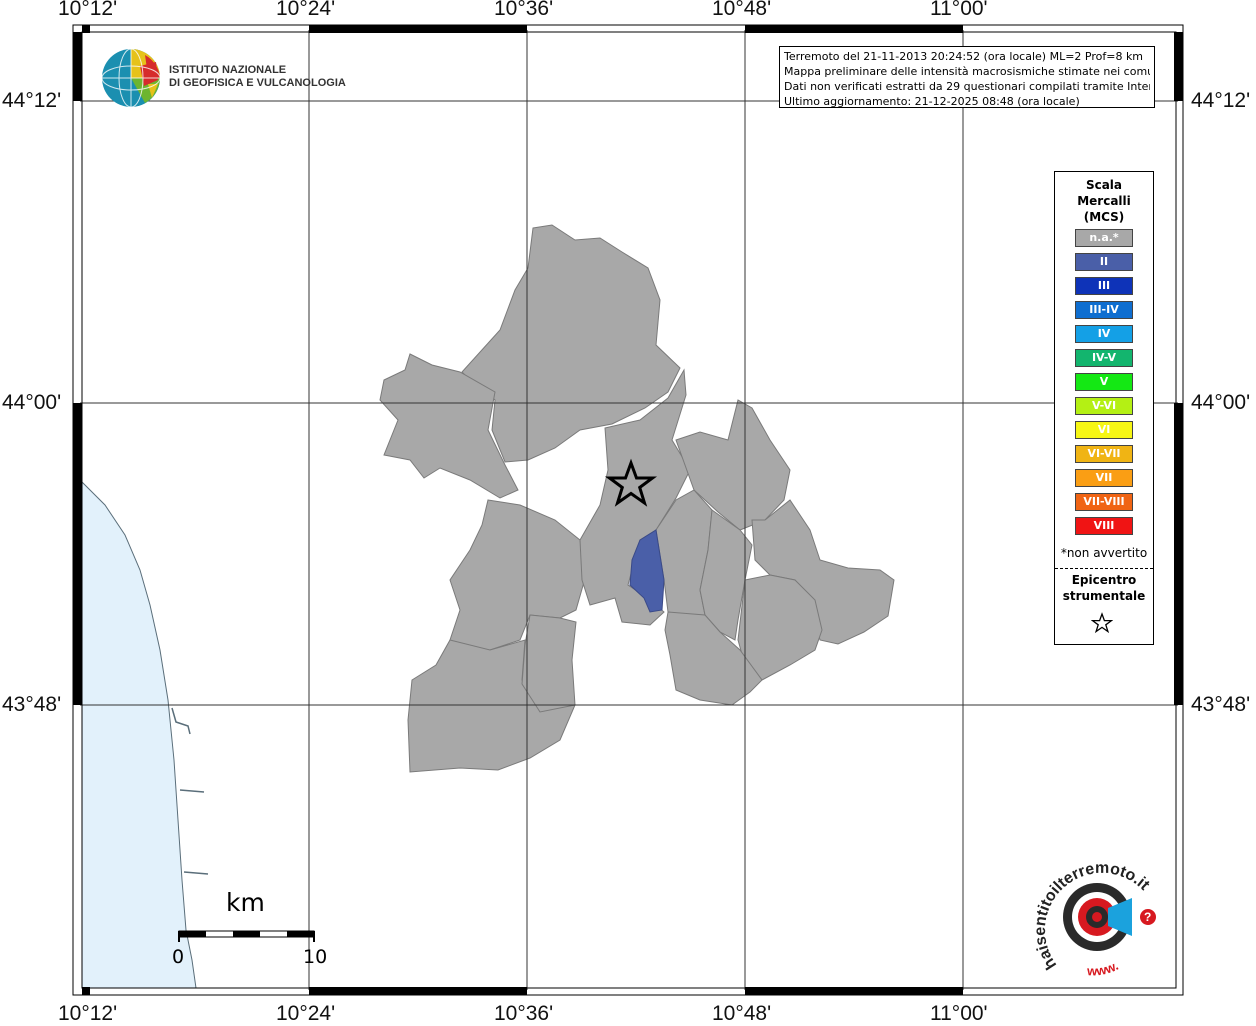 This screenshot has height=1026, width=1256. I want to click on lon-label-top-1: 10°12', so click(88, 10).